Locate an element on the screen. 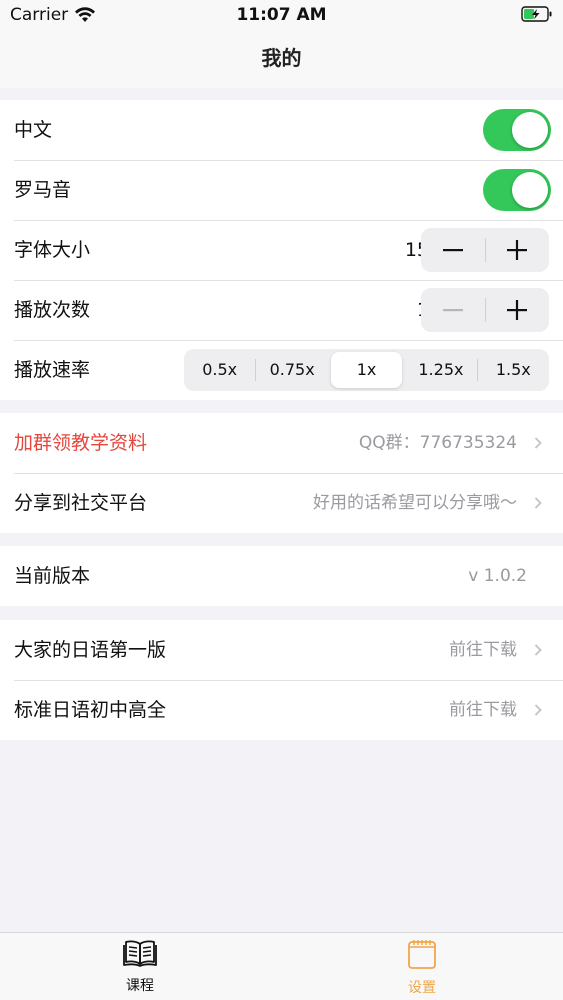 The image size is (563, 1000). join-group-label: 加群领教学资料 is located at coordinates (81, 443).